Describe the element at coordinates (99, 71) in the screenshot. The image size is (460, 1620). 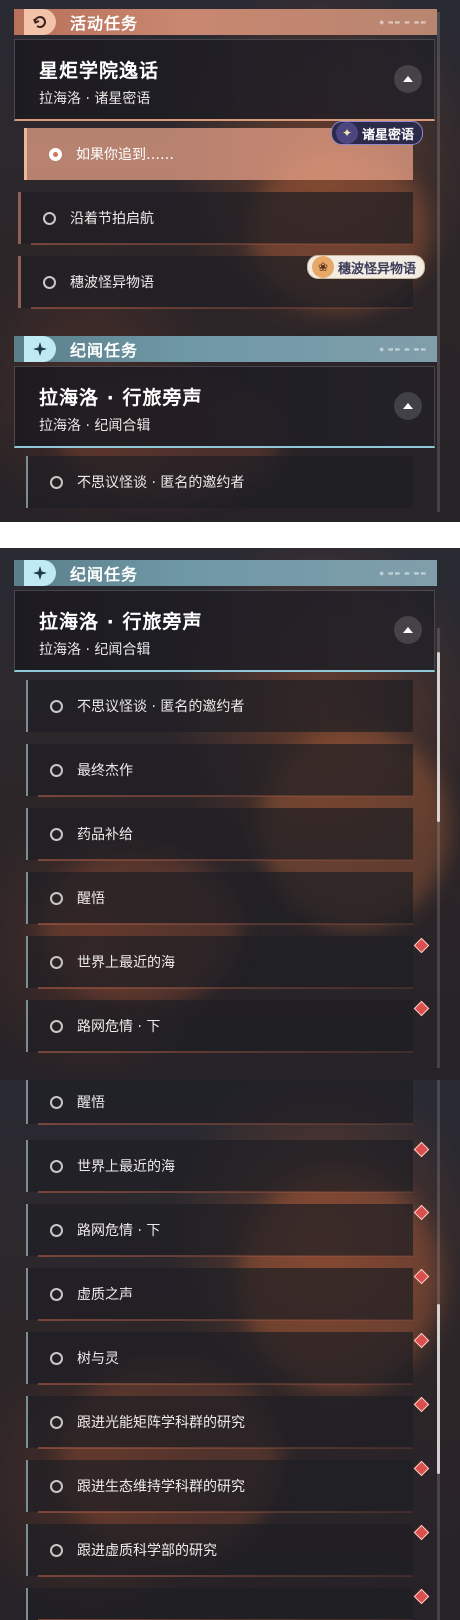
I see `quest-card-title: 星炬学院逸话` at that location.